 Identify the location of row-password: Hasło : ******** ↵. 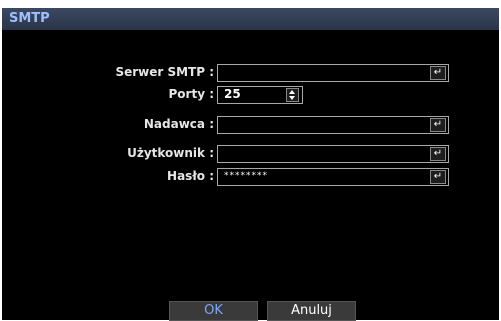
(250, 177).